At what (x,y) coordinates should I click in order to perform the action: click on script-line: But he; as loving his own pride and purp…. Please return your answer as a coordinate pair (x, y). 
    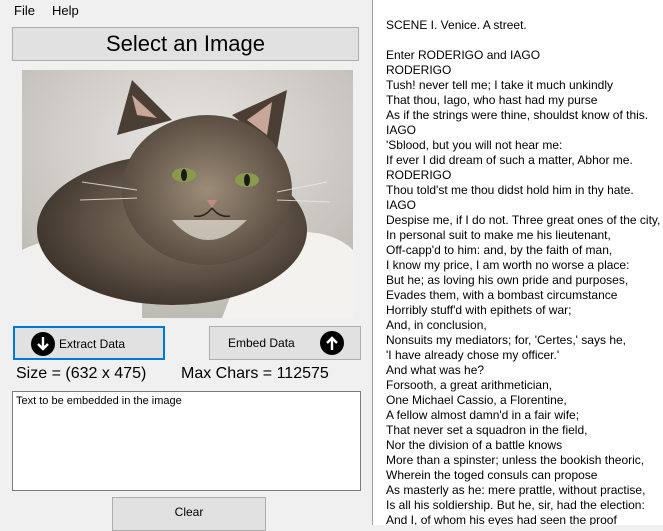
    Looking at the image, I should click on (507, 280).